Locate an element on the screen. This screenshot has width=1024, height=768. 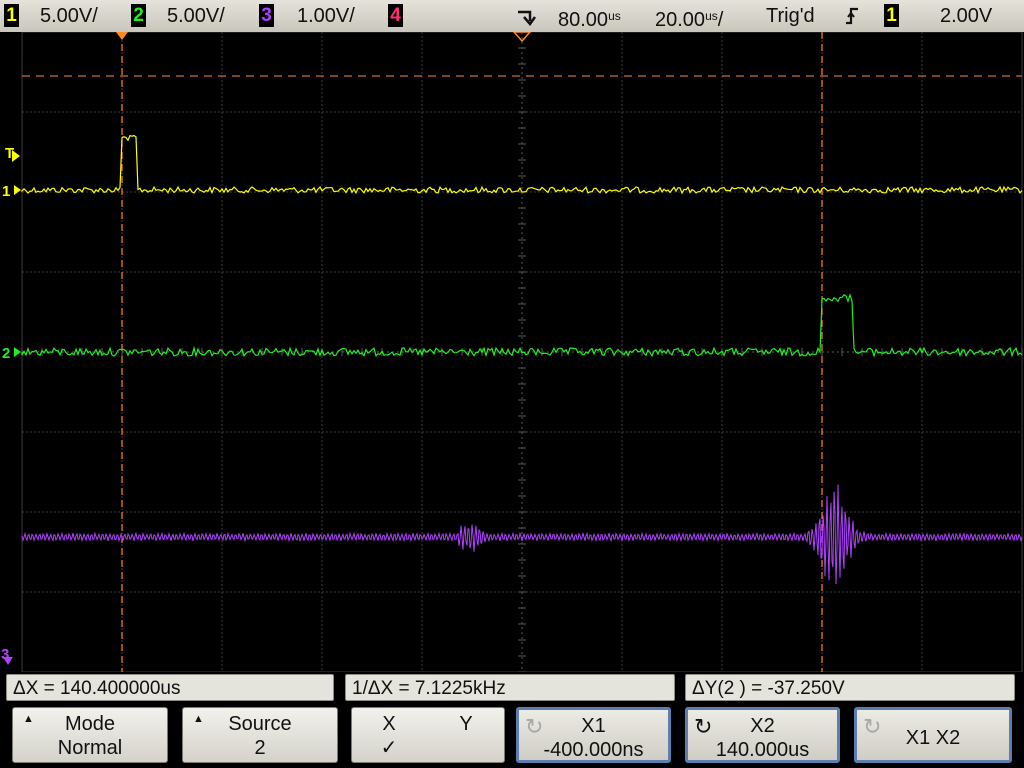
x1-softkey: ↻ X1 -400.000ns is located at coordinates (593, 735).